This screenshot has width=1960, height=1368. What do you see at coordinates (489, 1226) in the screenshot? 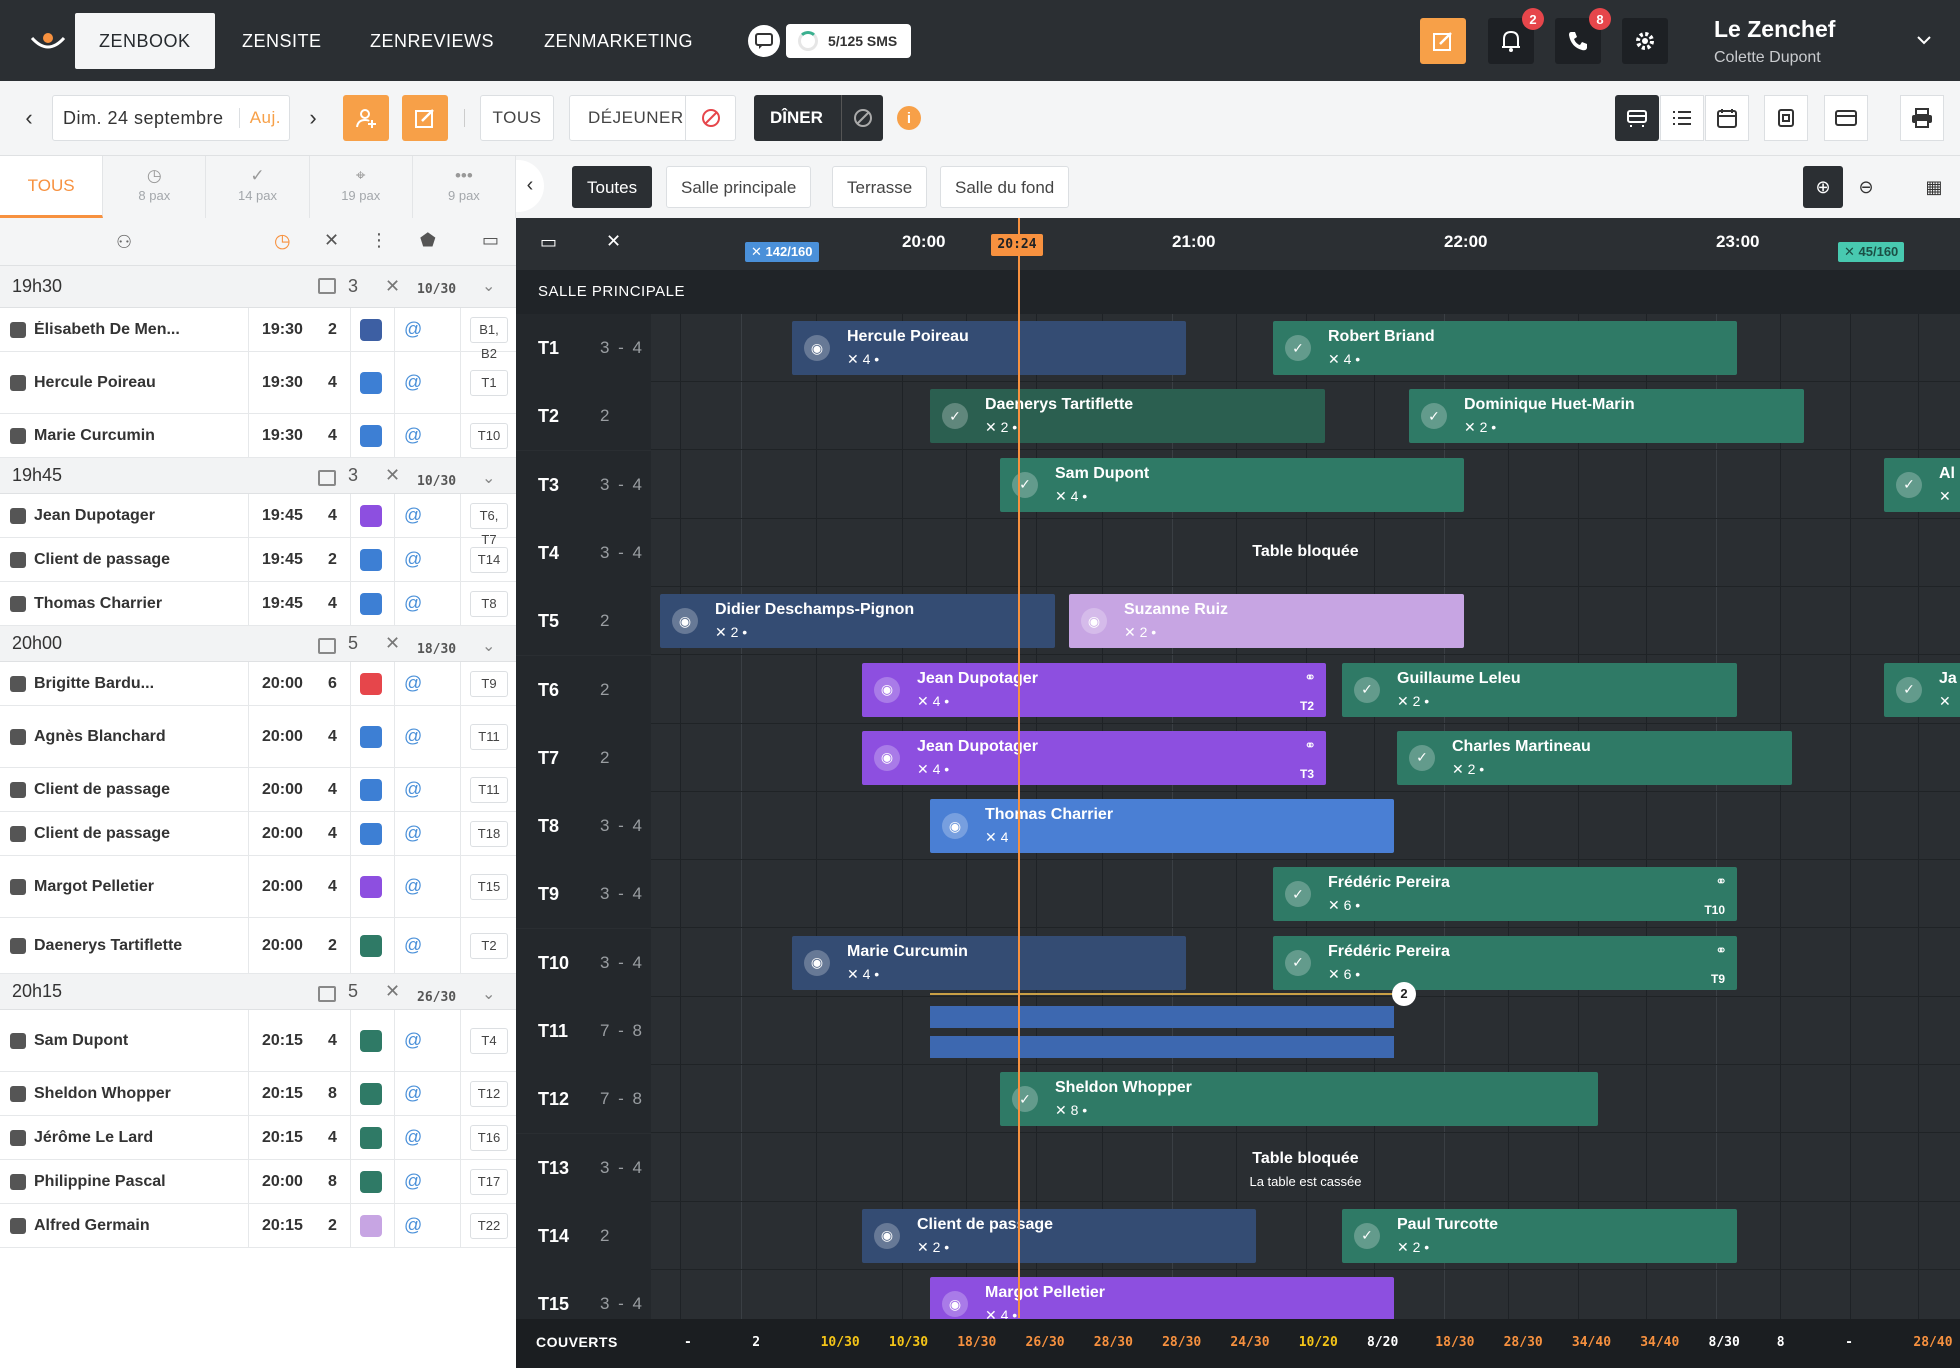
I see `table-badge: T22` at bounding box center [489, 1226].